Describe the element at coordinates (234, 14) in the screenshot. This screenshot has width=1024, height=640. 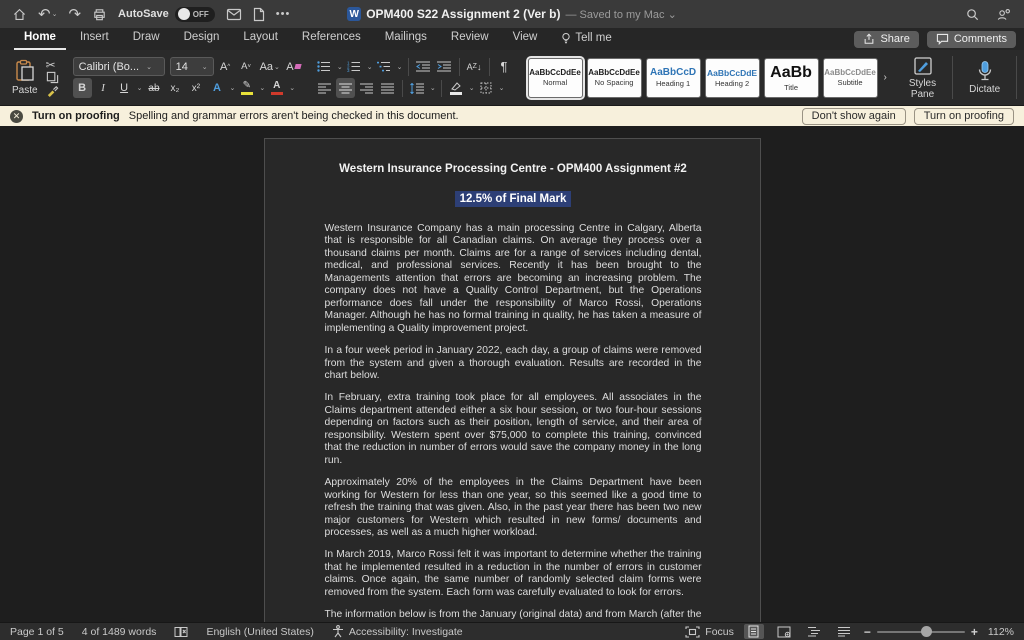
I see `mail-icon` at that location.